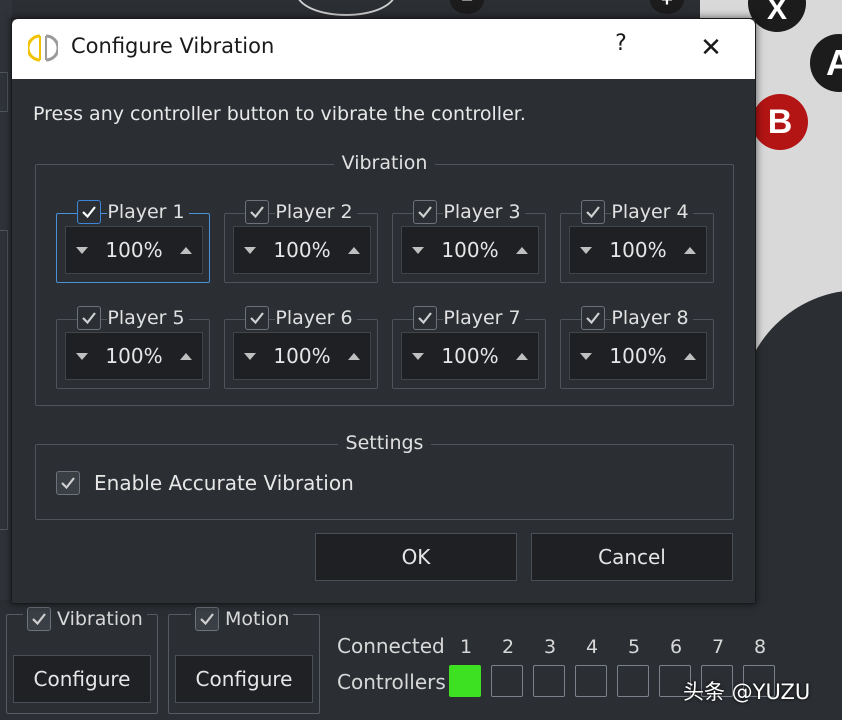 This screenshot has height=720, width=842. I want to click on controller-number: 1, so click(466, 647).